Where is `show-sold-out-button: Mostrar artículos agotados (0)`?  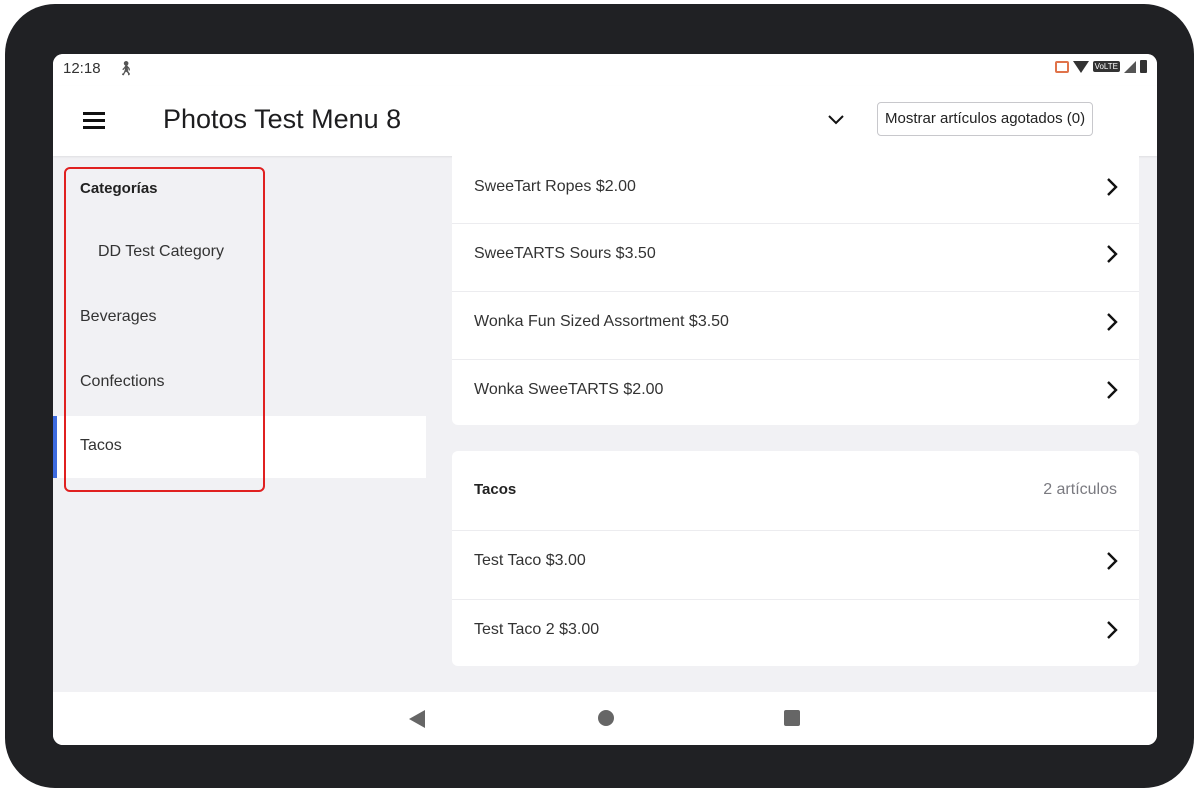 show-sold-out-button: Mostrar artículos agotados (0) is located at coordinates (985, 119).